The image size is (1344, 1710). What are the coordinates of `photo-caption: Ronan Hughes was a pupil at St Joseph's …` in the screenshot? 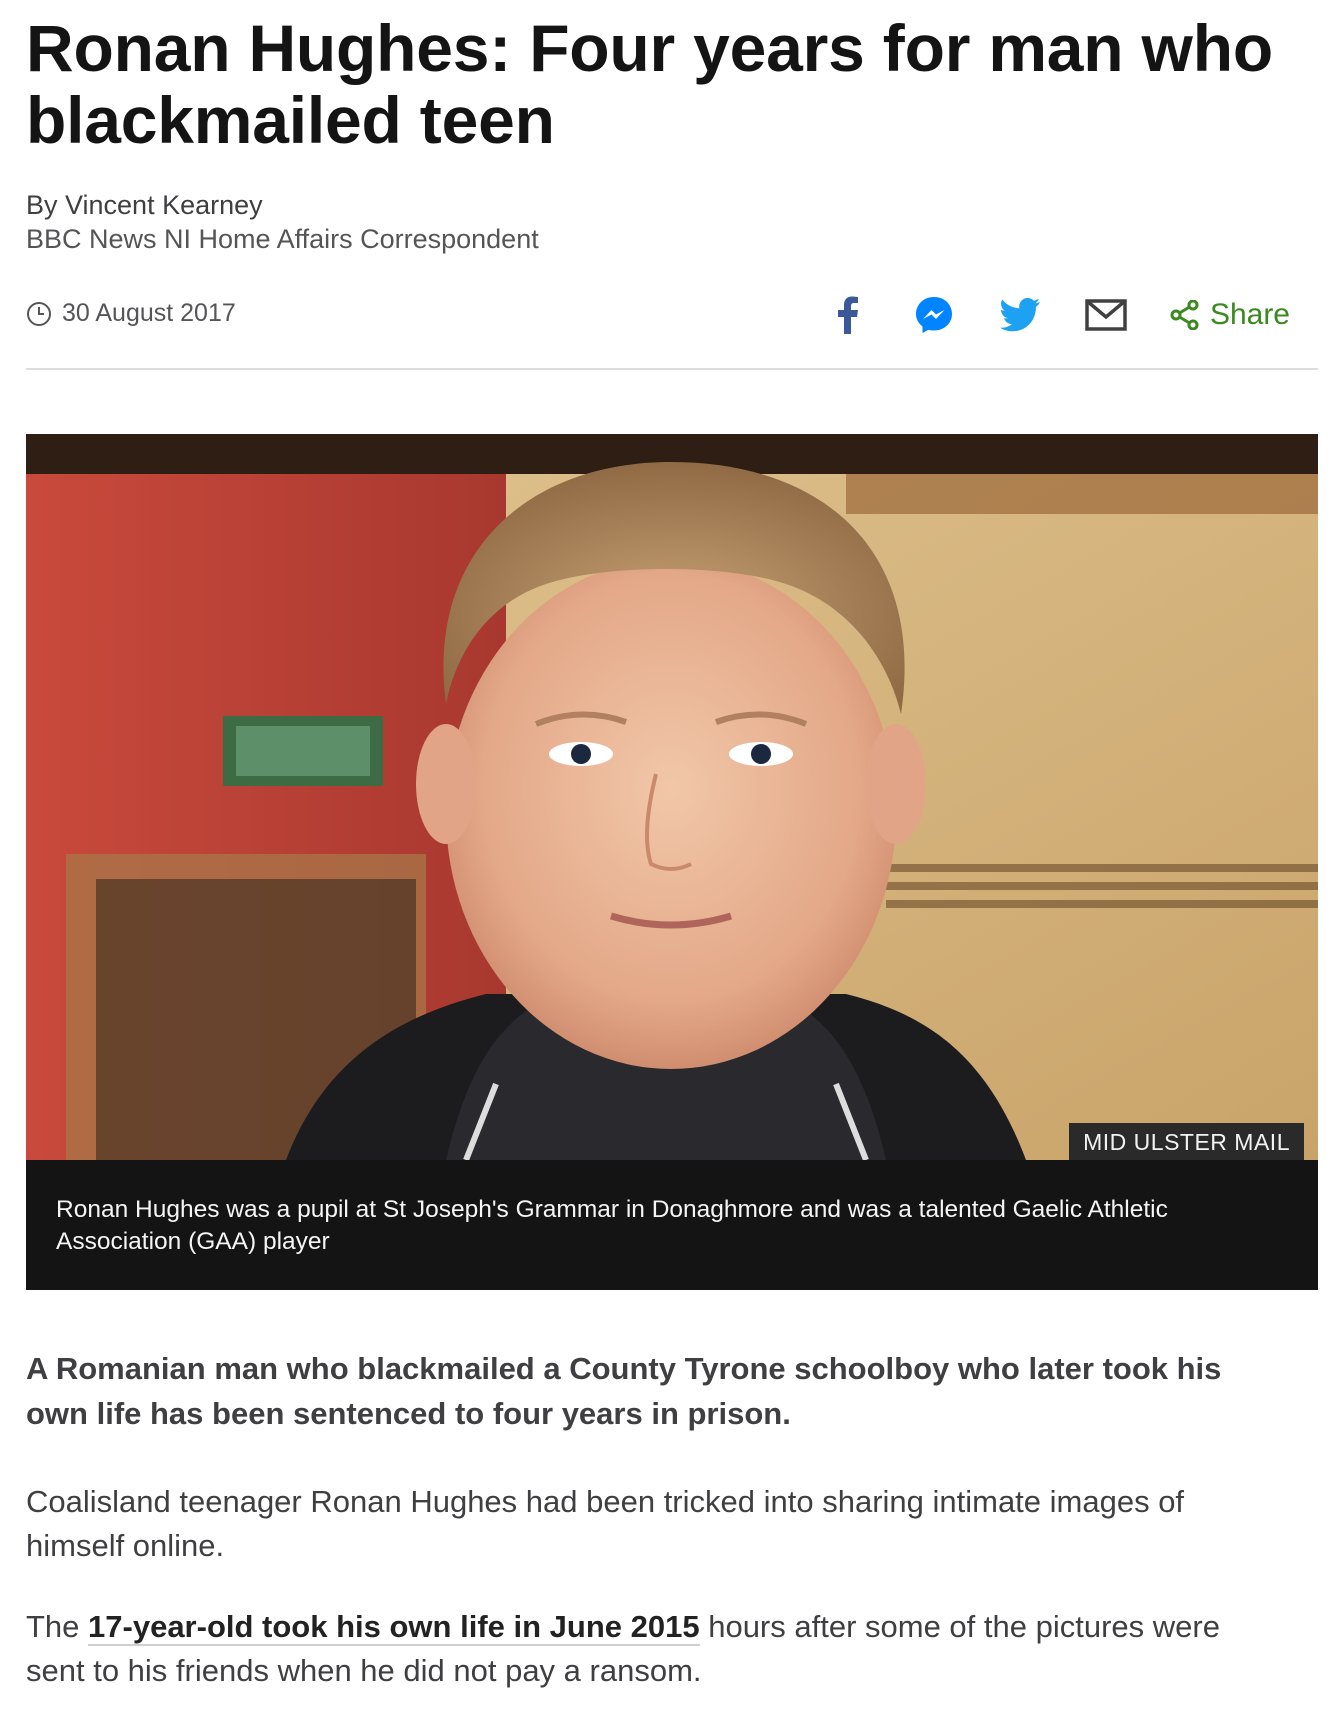 It's located at (672, 1225).